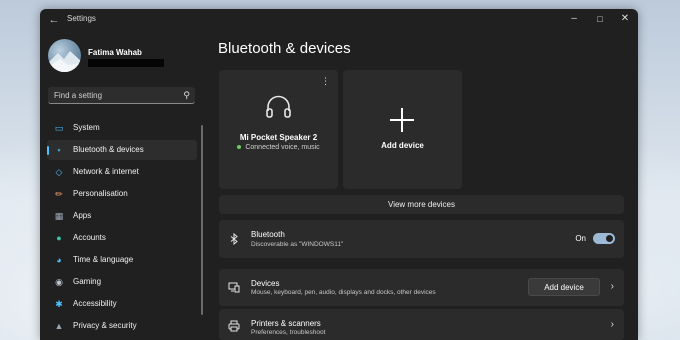 Image resolution: width=680 pixels, height=340 pixels. What do you see at coordinates (100, 193) in the screenshot?
I see `sidebar-item-label: Personalisation` at bounding box center [100, 193].